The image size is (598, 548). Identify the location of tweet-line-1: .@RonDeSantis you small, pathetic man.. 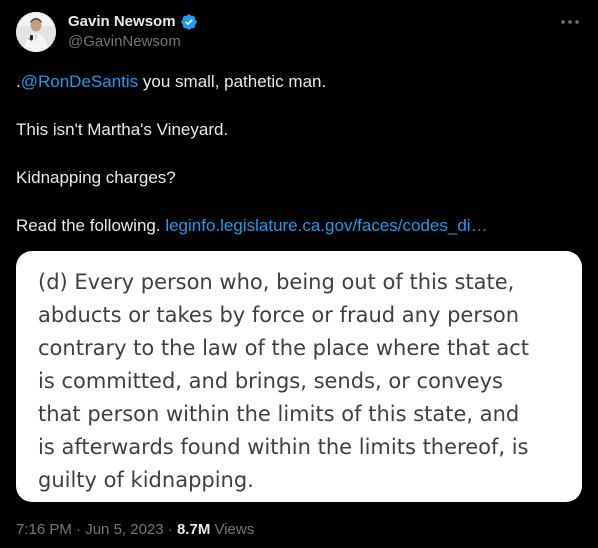
(299, 82).